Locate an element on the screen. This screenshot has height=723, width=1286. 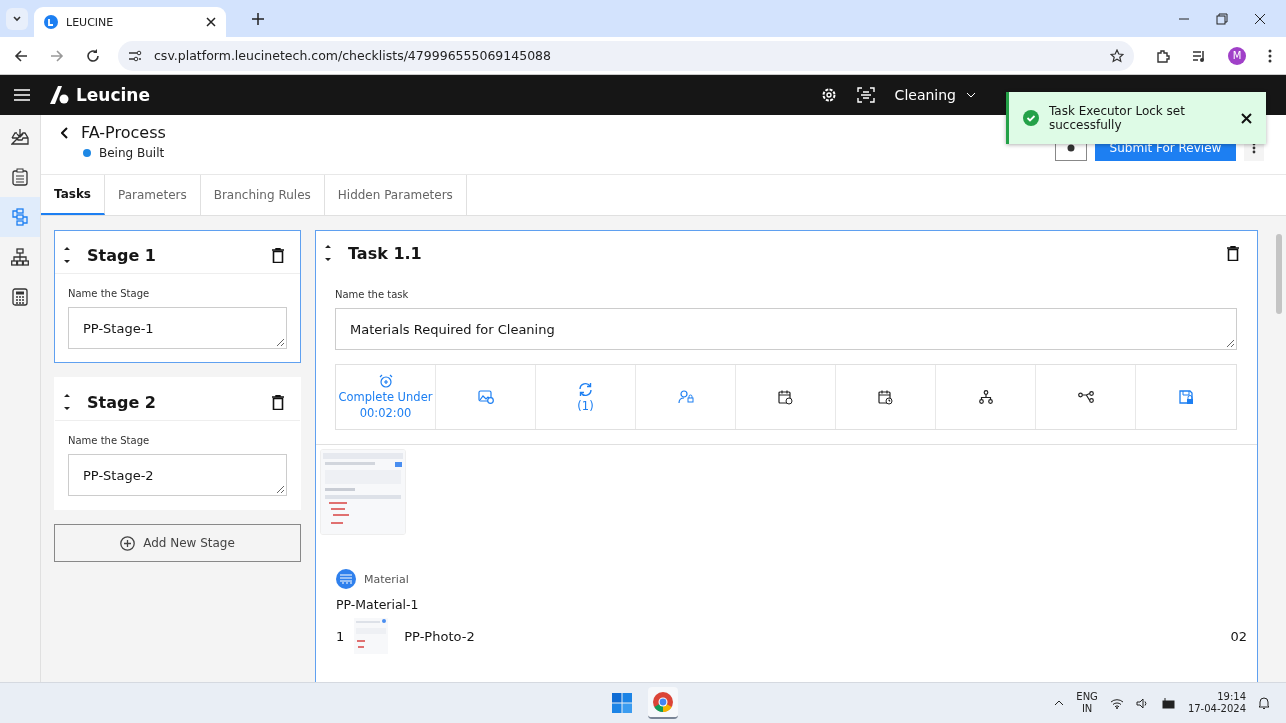
address-bar: csv.platform.leucinetech.com/checklists/479996555069145088 is located at coordinates (626, 55).